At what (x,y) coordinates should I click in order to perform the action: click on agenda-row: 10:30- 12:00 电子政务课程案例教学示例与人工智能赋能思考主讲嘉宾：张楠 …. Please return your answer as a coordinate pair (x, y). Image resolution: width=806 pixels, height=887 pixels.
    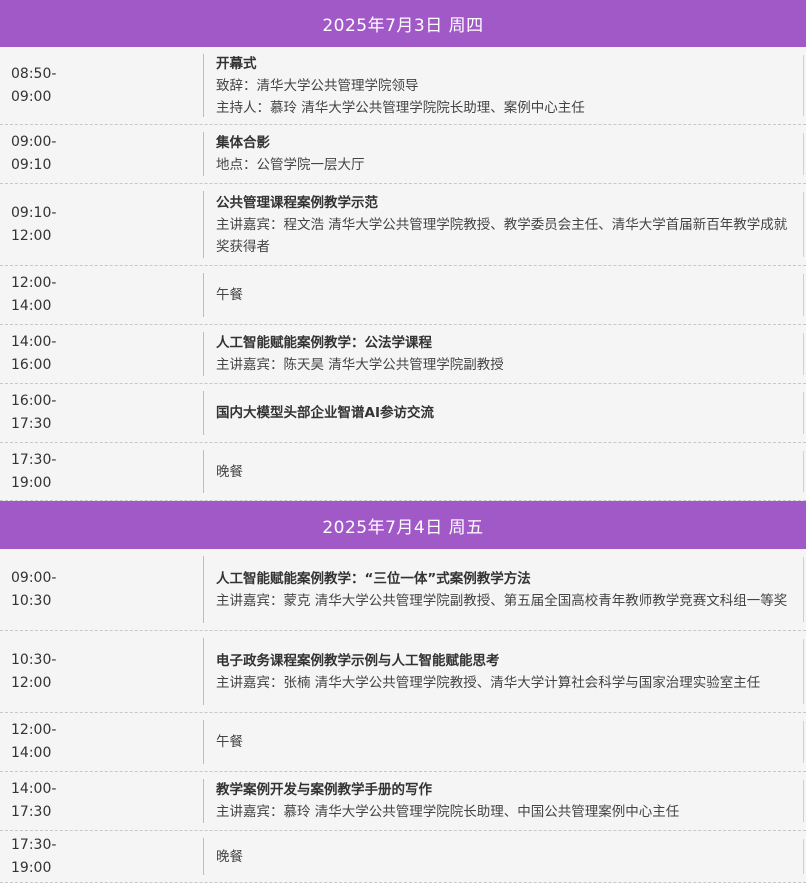
    Looking at the image, I should click on (403, 672).